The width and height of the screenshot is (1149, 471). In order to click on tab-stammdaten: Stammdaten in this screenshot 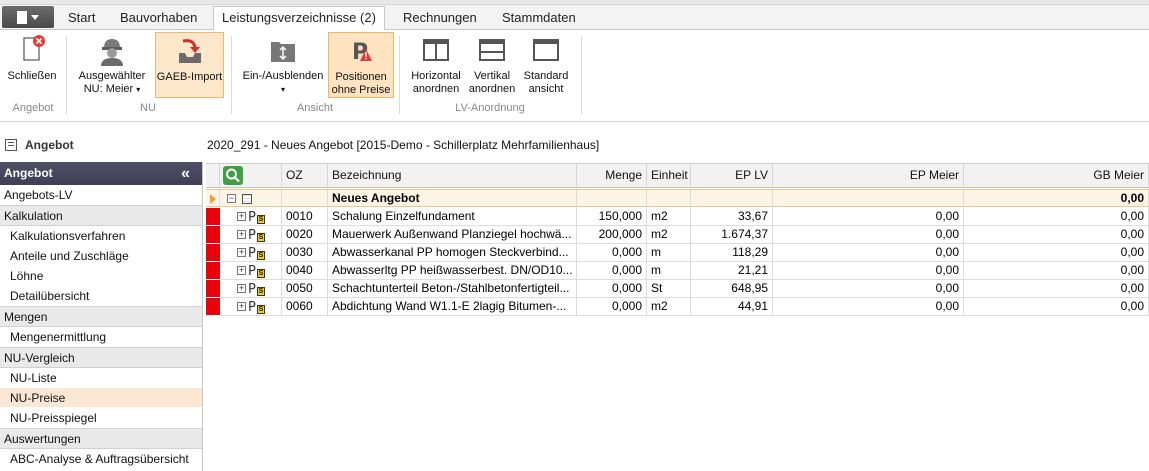, I will do `click(539, 19)`.